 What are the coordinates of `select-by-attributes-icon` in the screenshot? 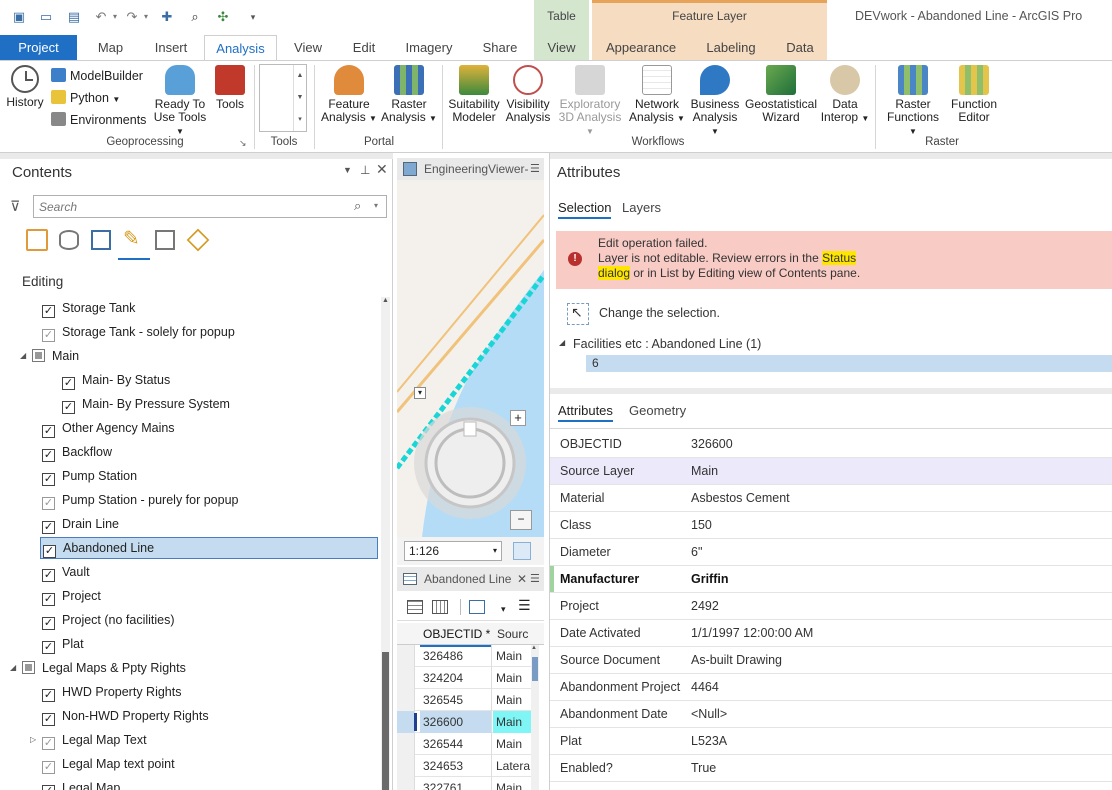 It's located at (477, 607).